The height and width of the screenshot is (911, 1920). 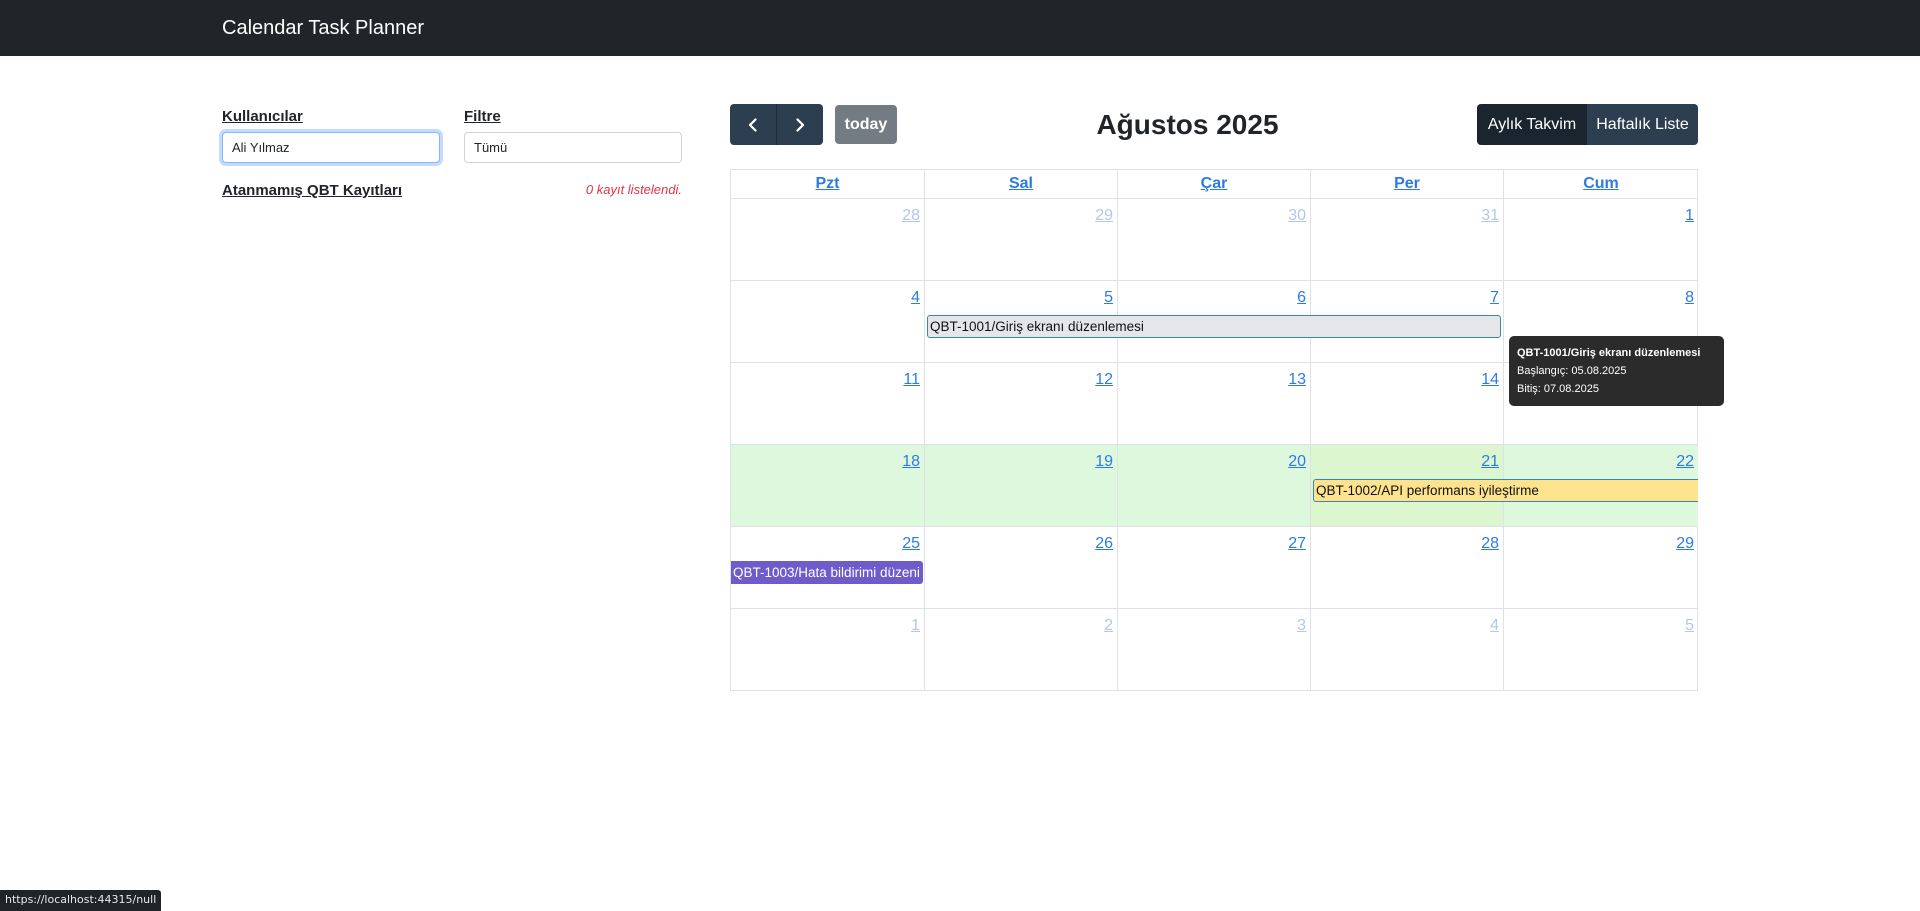 What do you see at coordinates (1021, 184) in the screenshot?
I see `weekday-header-tue: Sal` at bounding box center [1021, 184].